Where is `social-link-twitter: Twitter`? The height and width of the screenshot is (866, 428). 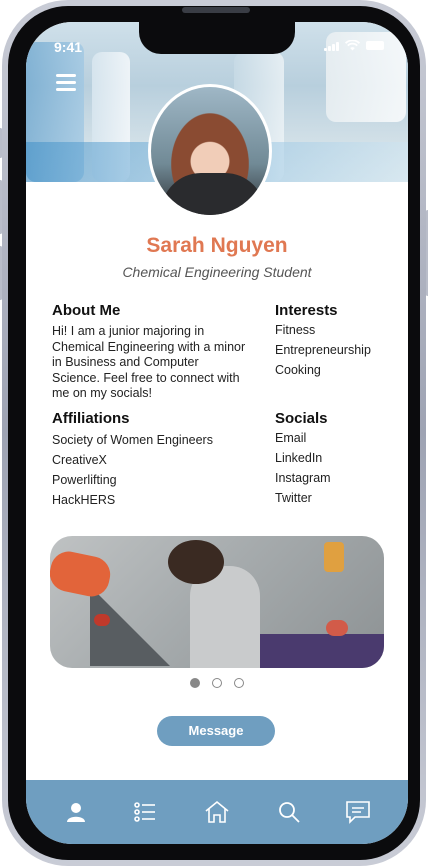
social-link-twitter: Twitter is located at coordinates (303, 498).